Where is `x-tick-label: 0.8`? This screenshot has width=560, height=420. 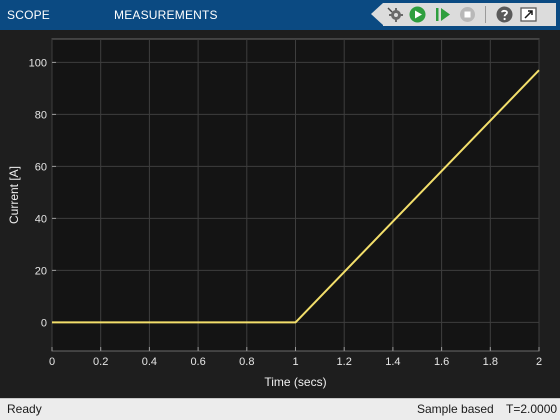 x-tick-label: 0.8 is located at coordinates (246, 362).